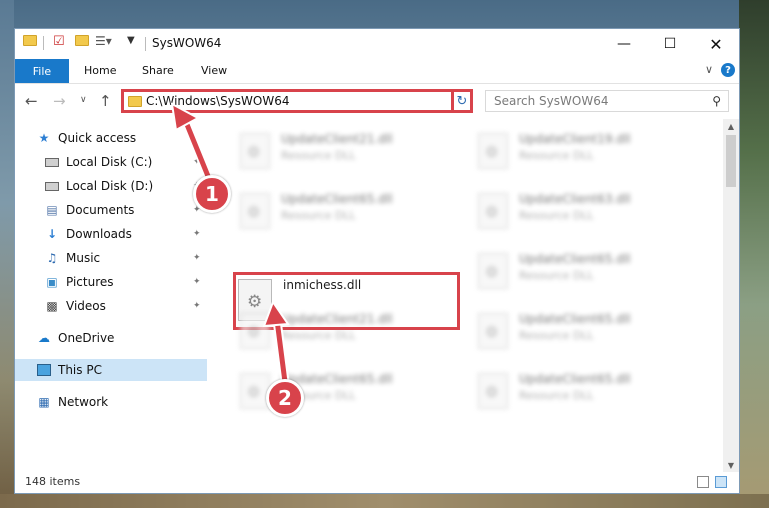 The width and height of the screenshot is (769, 508). What do you see at coordinates (111, 258) in the screenshot?
I see `sidebar-item-music: ♫ Music ✦` at bounding box center [111, 258].